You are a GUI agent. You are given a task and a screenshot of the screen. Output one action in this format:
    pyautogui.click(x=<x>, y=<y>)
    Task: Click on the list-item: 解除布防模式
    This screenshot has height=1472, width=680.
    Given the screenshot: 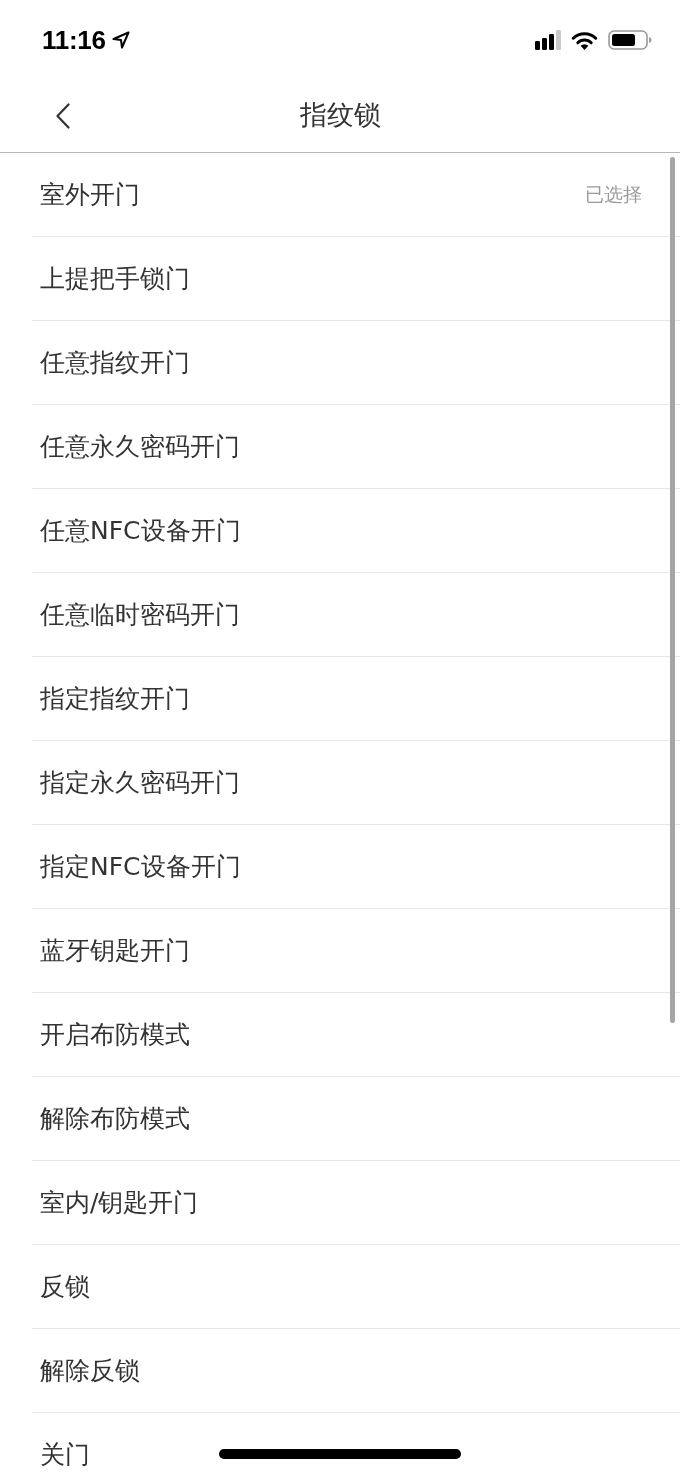 What is the action you would take?
    pyautogui.click(x=356, y=1119)
    